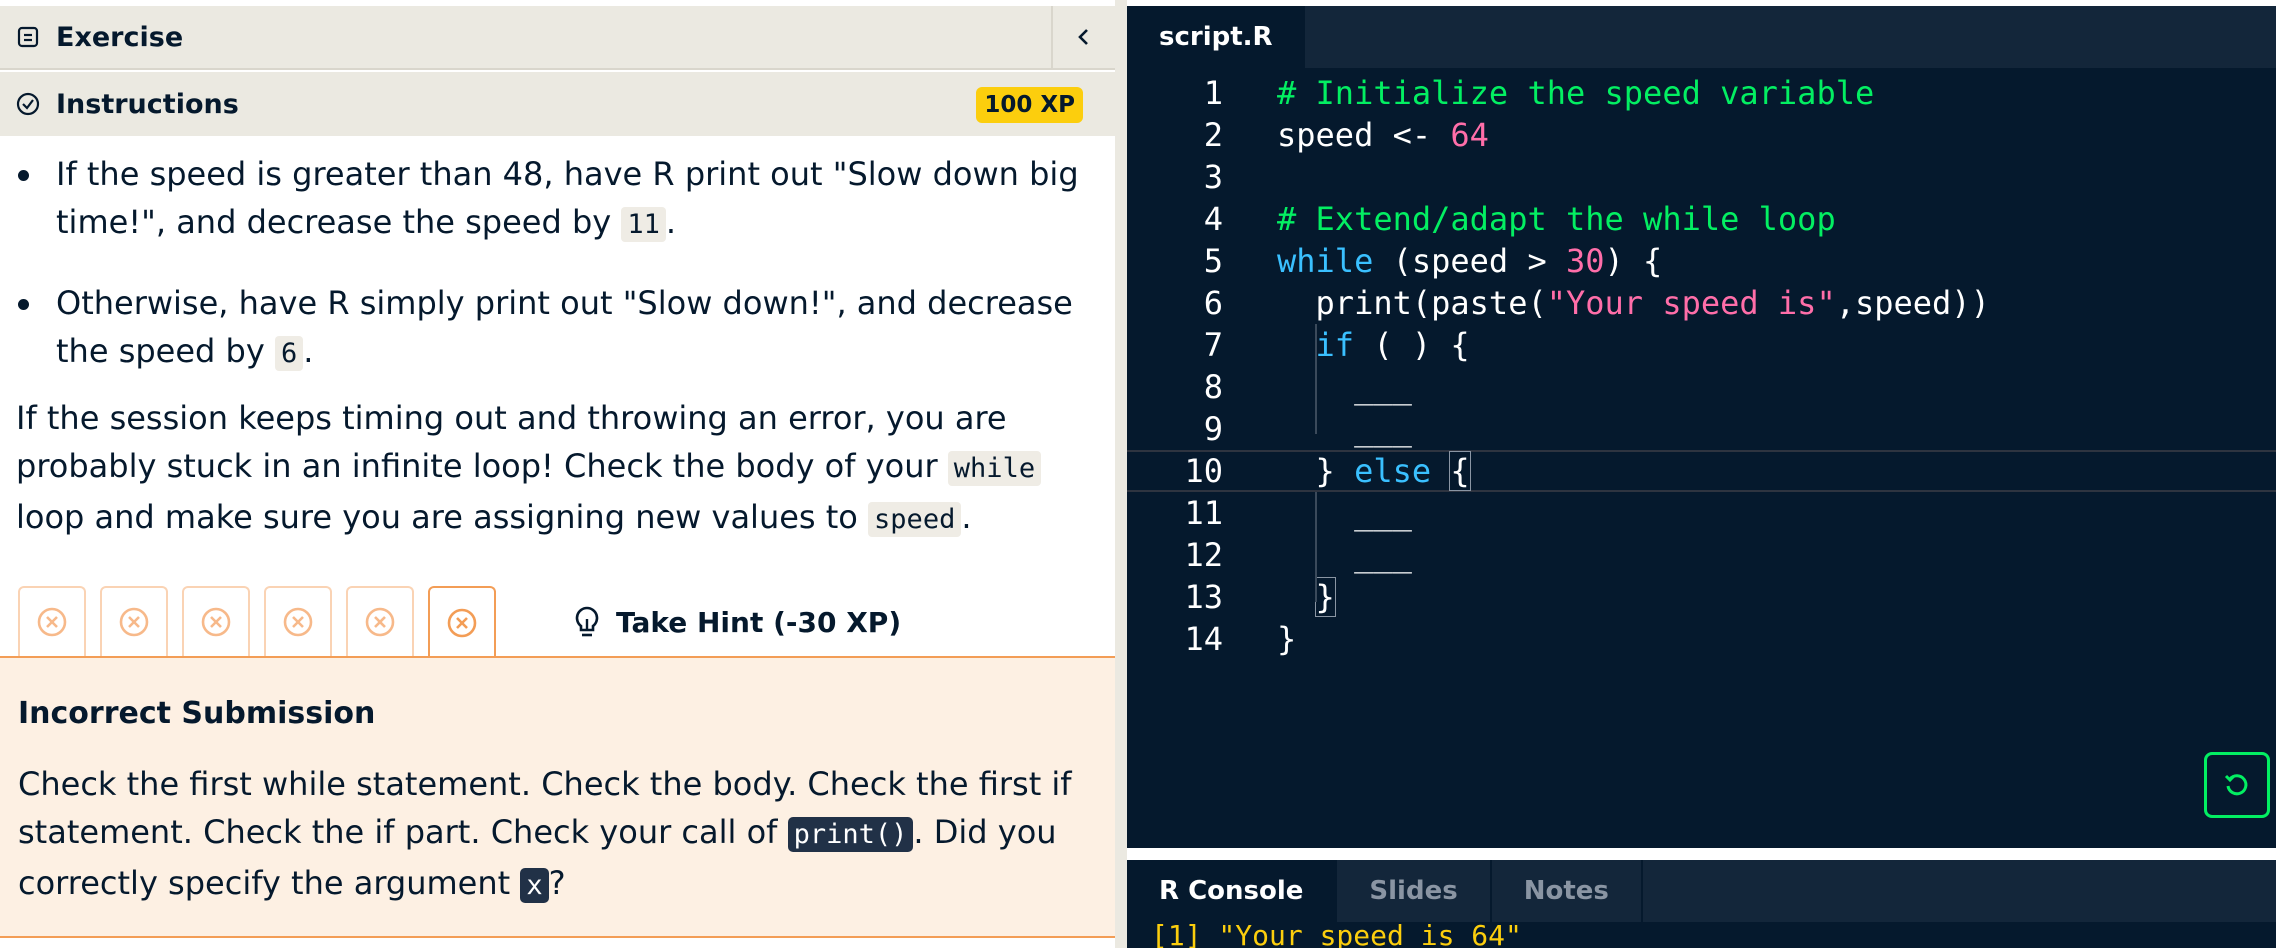 The height and width of the screenshot is (948, 2276). I want to click on line-number: 5, so click(1213, 261).